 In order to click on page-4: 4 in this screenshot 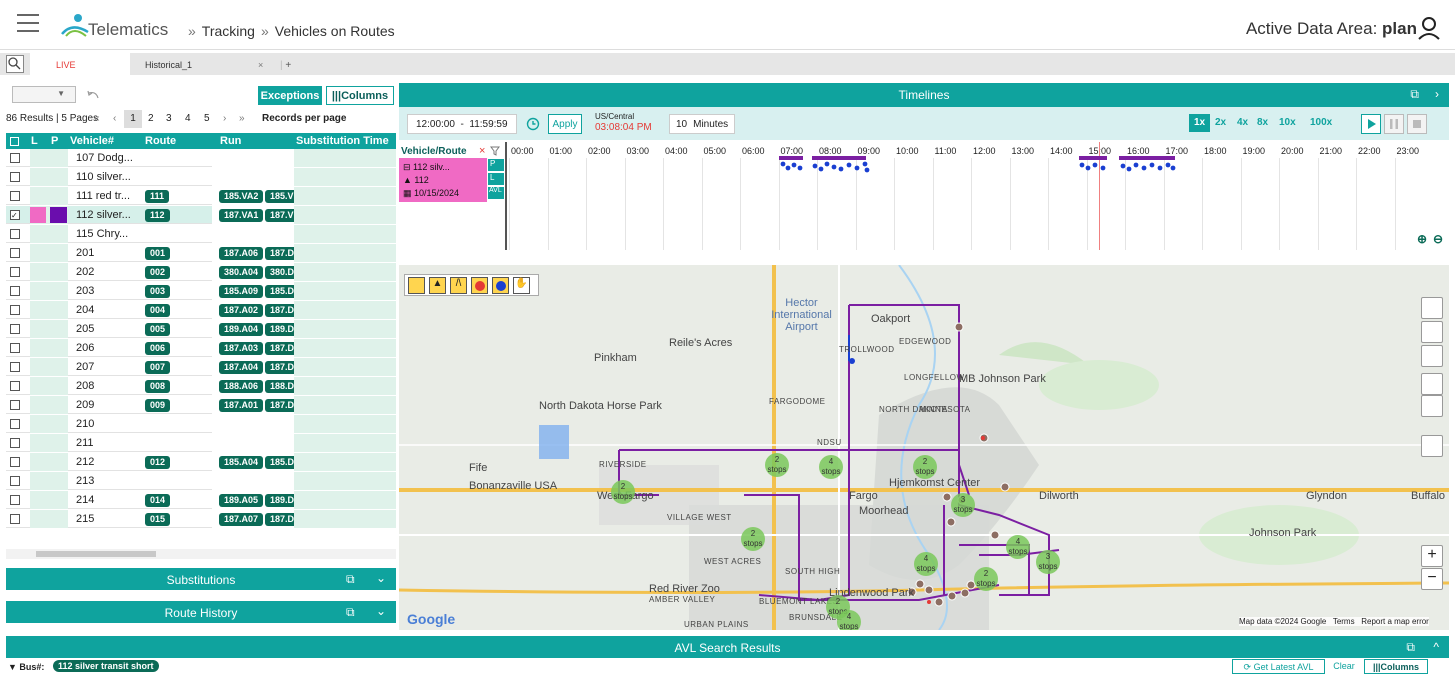, I will do `click(188, 118)`.